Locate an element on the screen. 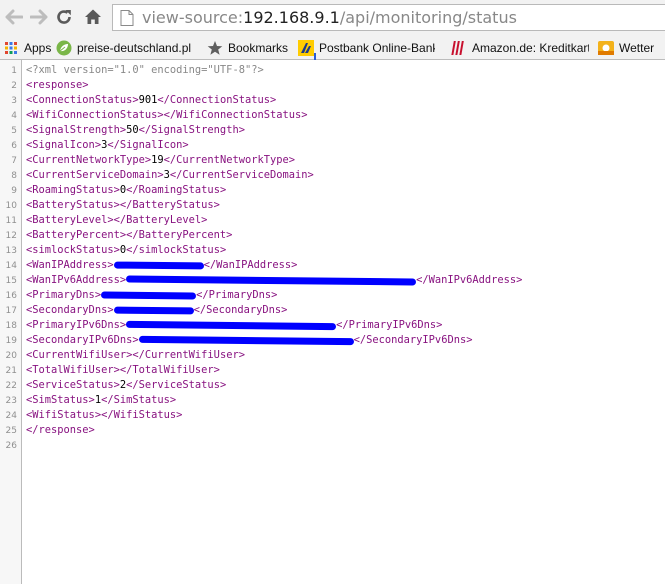  close-tag: </WifiConnectionStatus> is located at coordinates (235, 115).